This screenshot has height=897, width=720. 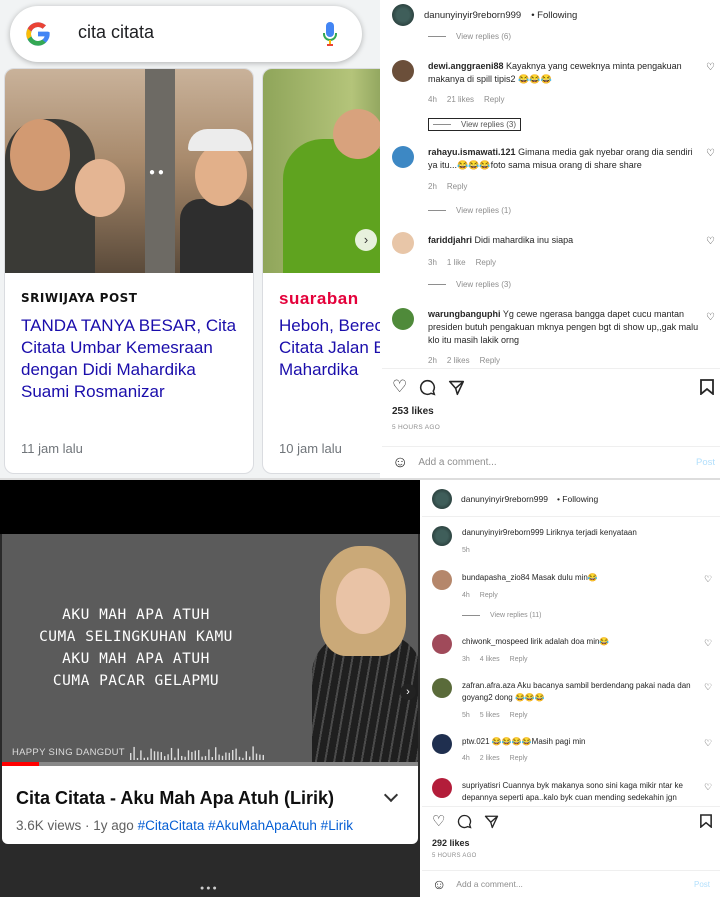 What do you see at coordinates (466, 66) in the screenshot?
I see `comment-username: dewi.anggraeni88` at bounding box center [466, 66].